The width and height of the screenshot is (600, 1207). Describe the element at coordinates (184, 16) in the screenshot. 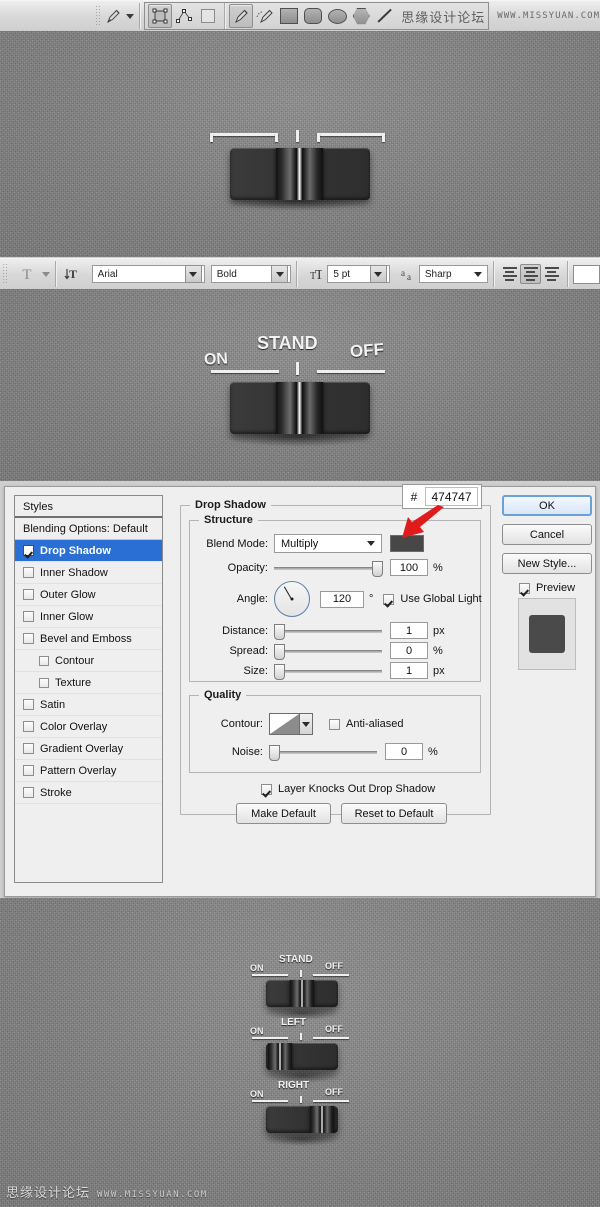

I see `paths-icon` at that location.